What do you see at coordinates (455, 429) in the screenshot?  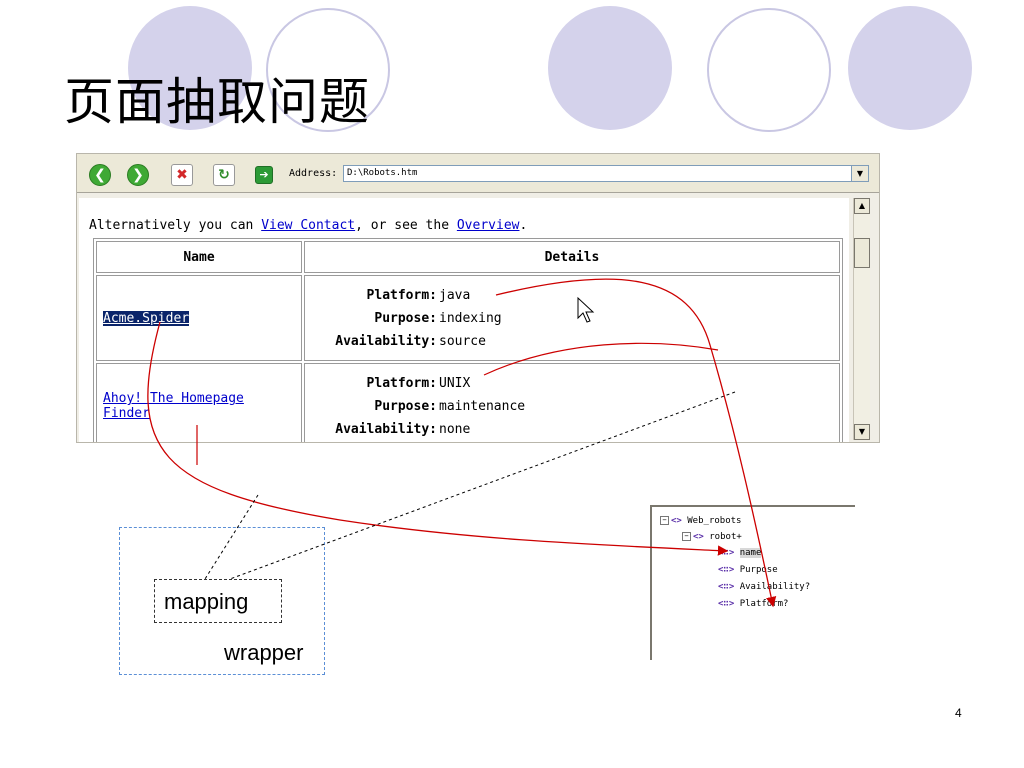 I see `detail-value: none` at bounding box center [455, 429].